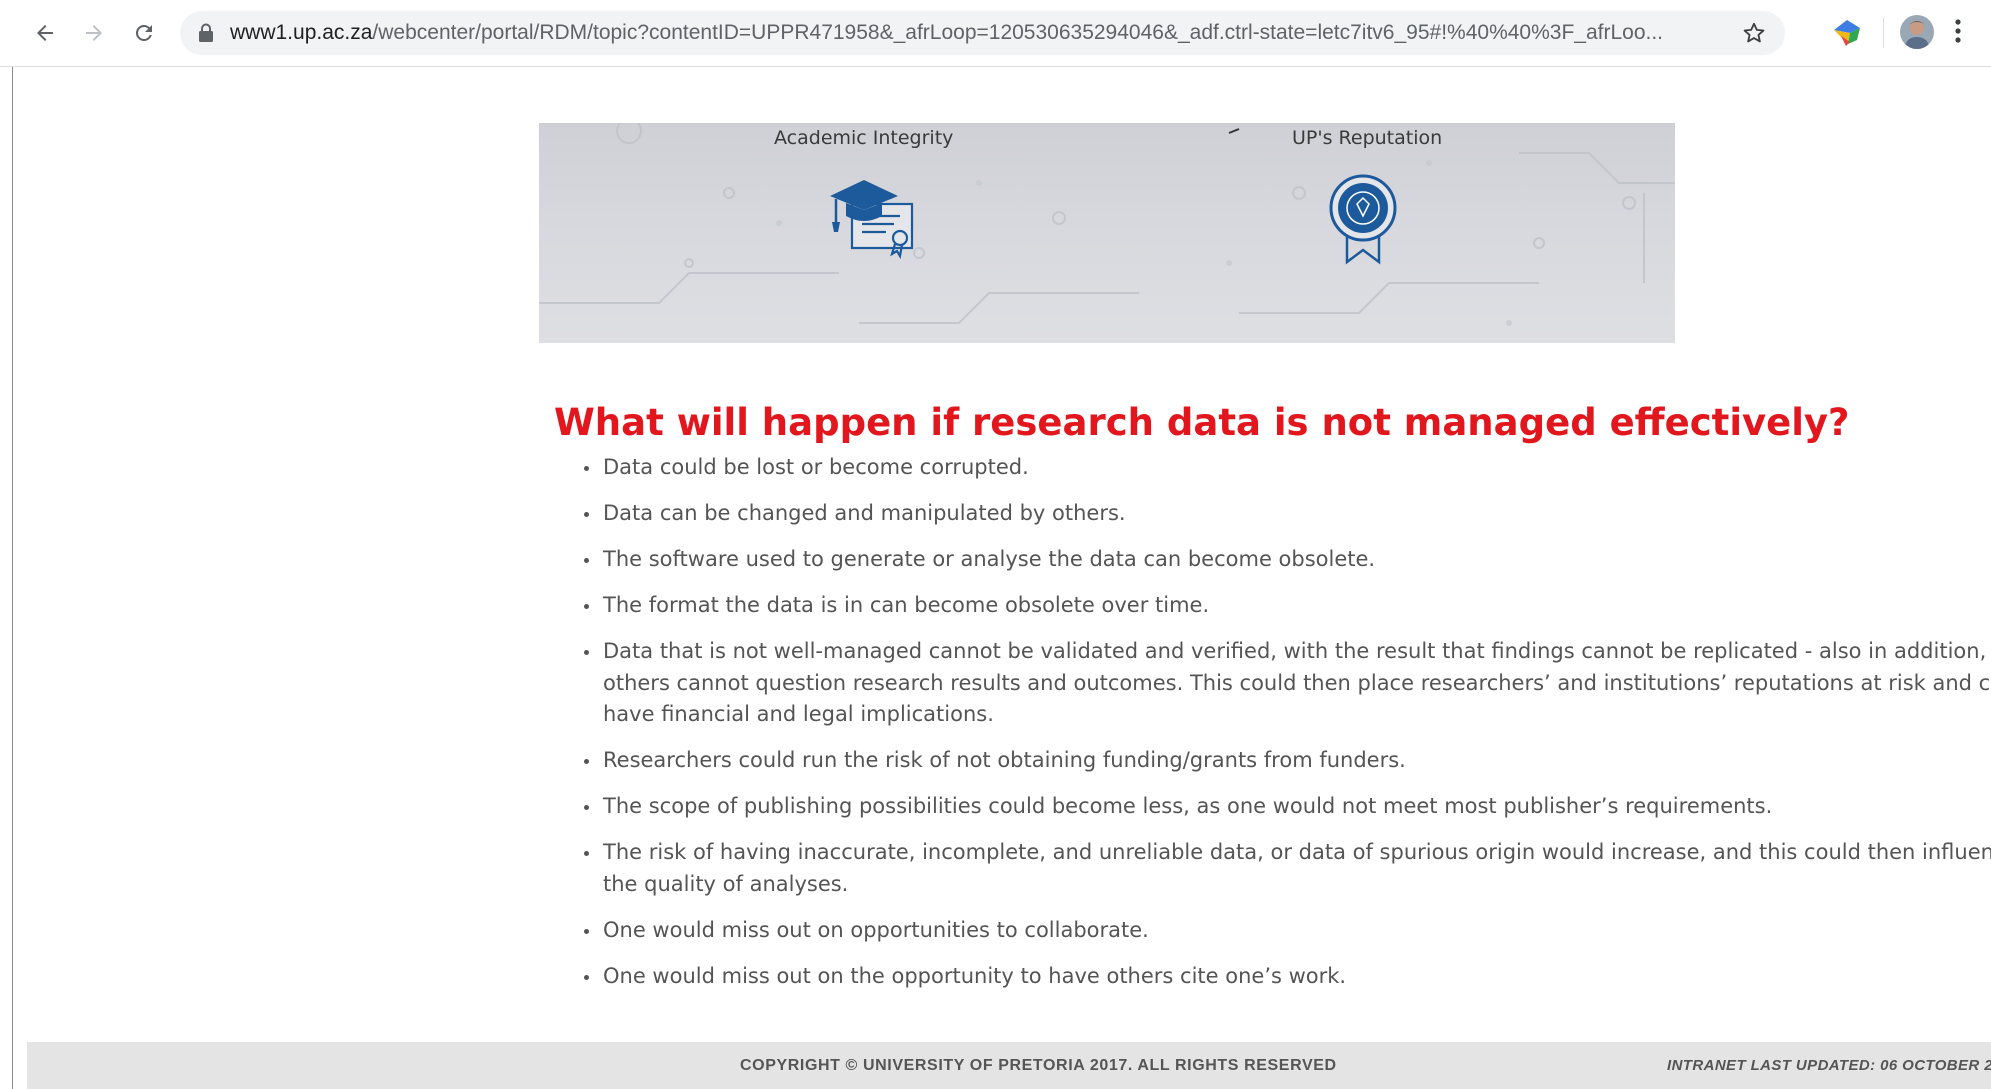 This screenshot has width=1991, height=1089. What do you see at coordinates (1754, 33) in the screenshot?
I see `star-icon` at bounding box center [1754, 33].